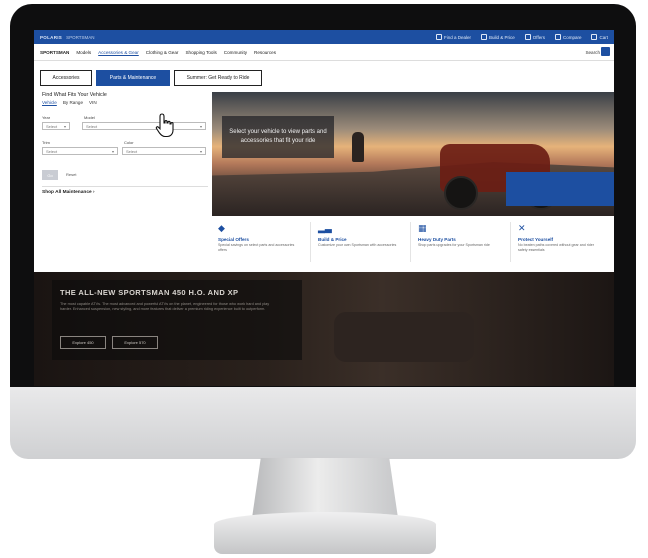 This screenshot has height=558, width=648. I want to click on shop-all-maintenance-link: Shop All Maintenance ›, so click(68, 192).